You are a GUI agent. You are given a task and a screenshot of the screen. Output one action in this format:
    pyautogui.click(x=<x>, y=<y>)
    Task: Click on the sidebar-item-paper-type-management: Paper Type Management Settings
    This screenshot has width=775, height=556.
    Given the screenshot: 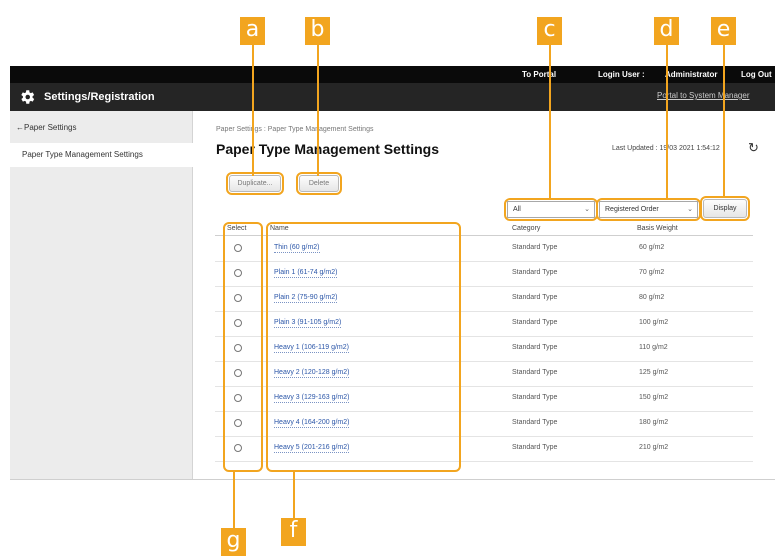 What is the action you would take?
    pyautogui.click(x=101, y=155)
    